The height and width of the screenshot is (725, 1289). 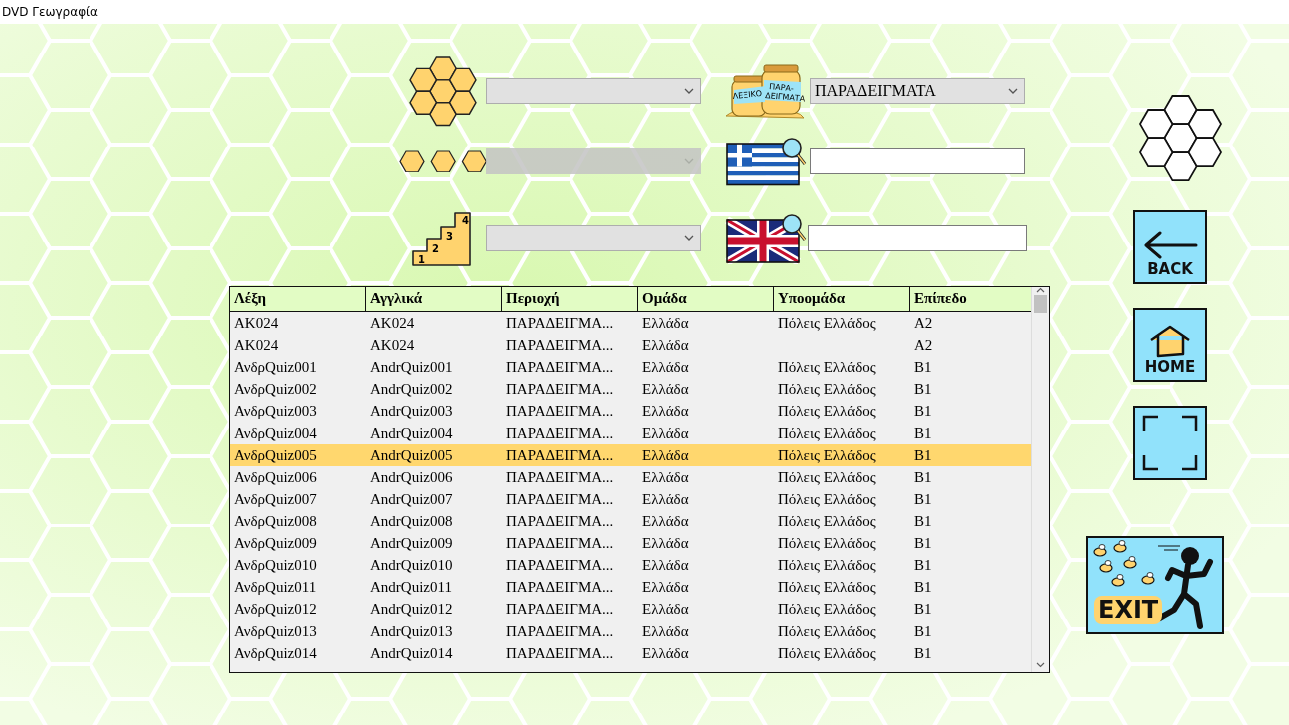 What do you see at coordinates (275, 499) in the screenshot?
I see `table-cell-text: ΑνδρQuiz007` at bounding box center [275, 499].